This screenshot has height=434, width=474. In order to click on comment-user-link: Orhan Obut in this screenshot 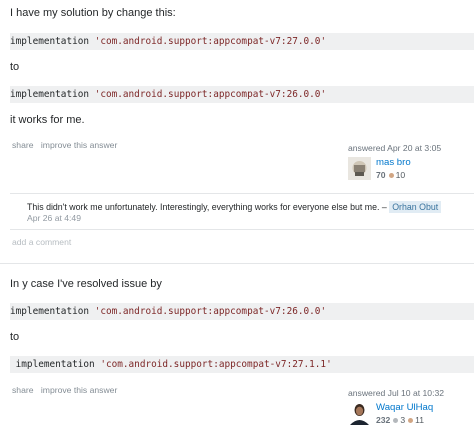, I will do `click(415, 207)`.